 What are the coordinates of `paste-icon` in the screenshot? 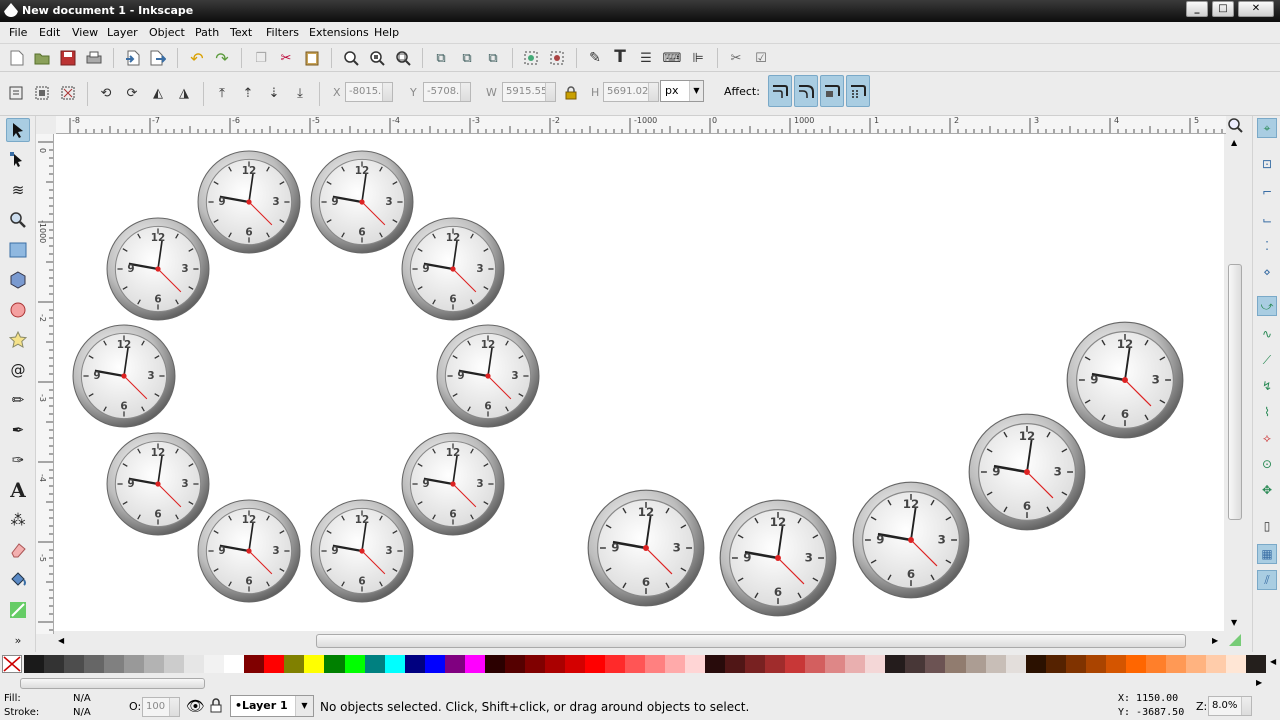 It's located at (312, 58).